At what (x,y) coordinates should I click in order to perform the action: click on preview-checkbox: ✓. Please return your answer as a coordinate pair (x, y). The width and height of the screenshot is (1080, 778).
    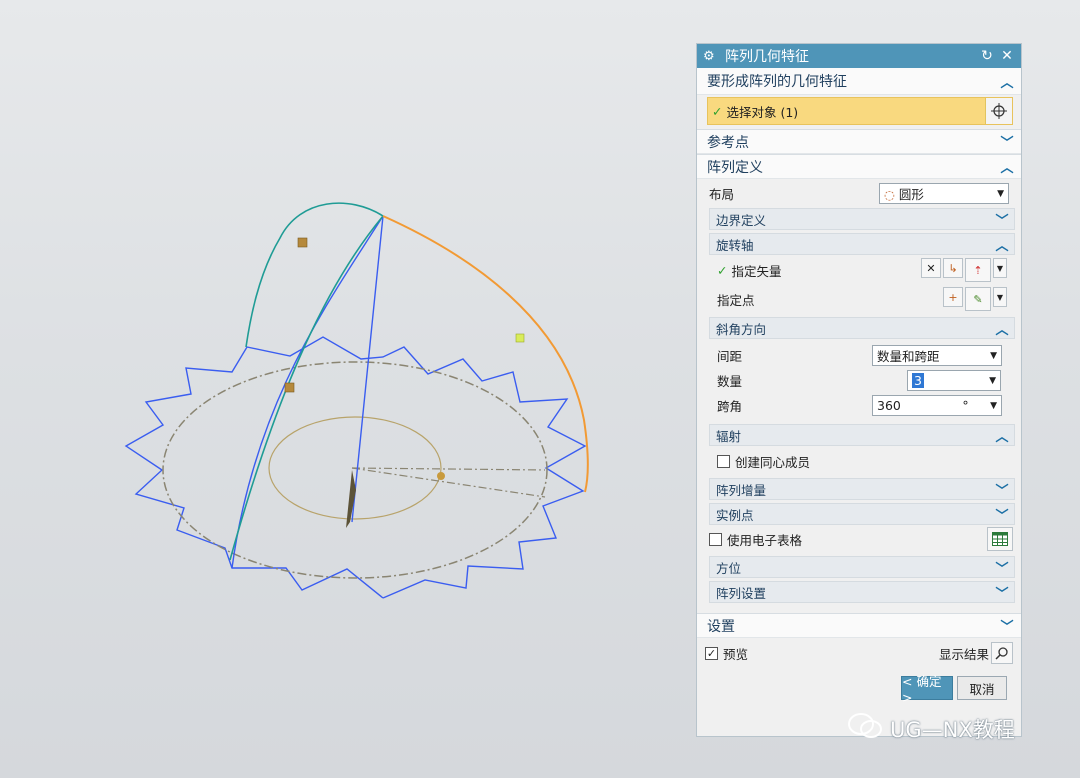
    Looking at the image, I should click on (711, 653).